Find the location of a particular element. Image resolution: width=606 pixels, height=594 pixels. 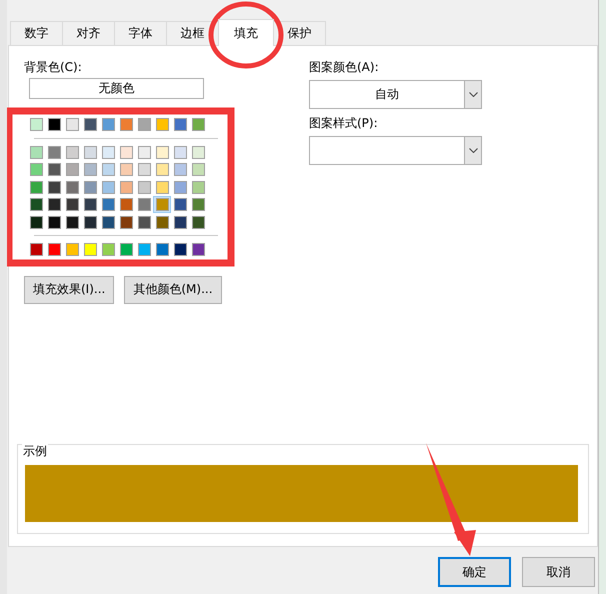

dialog-button: 取消 is located at coordinates (558, 572).